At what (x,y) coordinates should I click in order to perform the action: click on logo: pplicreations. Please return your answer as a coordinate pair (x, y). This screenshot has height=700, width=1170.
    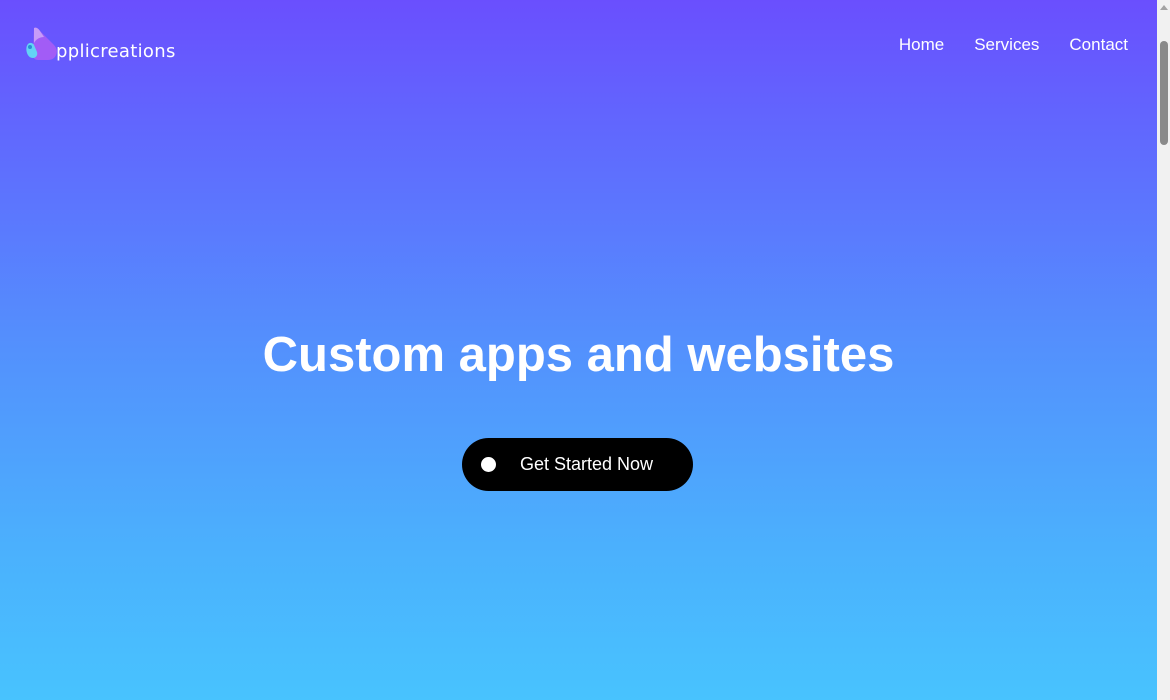
    Looking at the image, I should click on (101, 45).